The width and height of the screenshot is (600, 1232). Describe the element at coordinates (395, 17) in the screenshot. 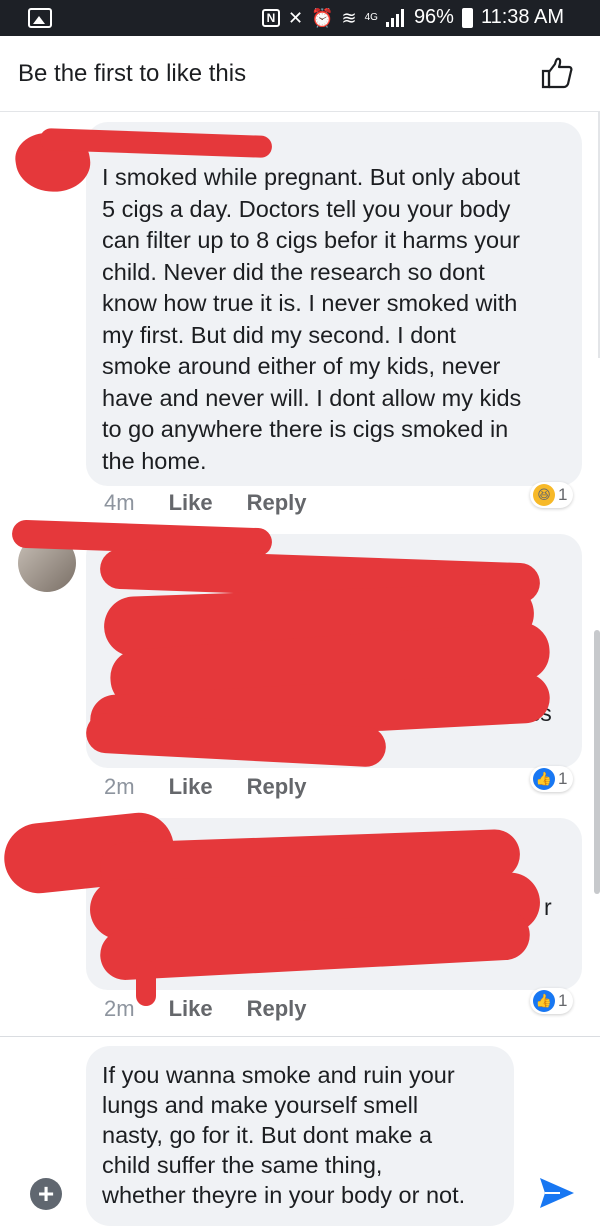

I see `signal-icon` at that location.